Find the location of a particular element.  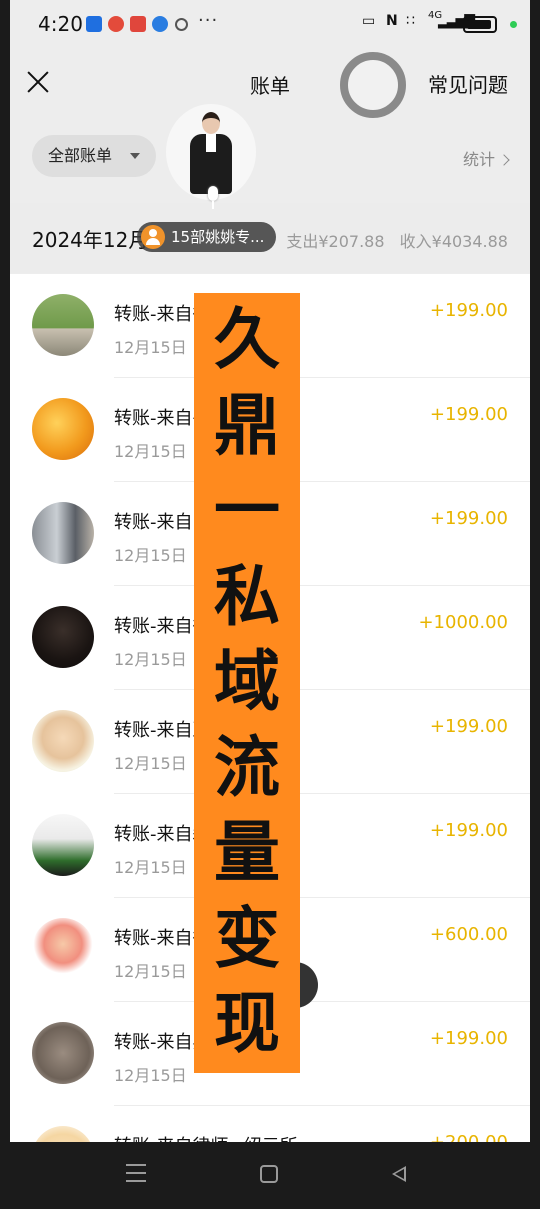

back-icon is located at coordinates (399, 1174).